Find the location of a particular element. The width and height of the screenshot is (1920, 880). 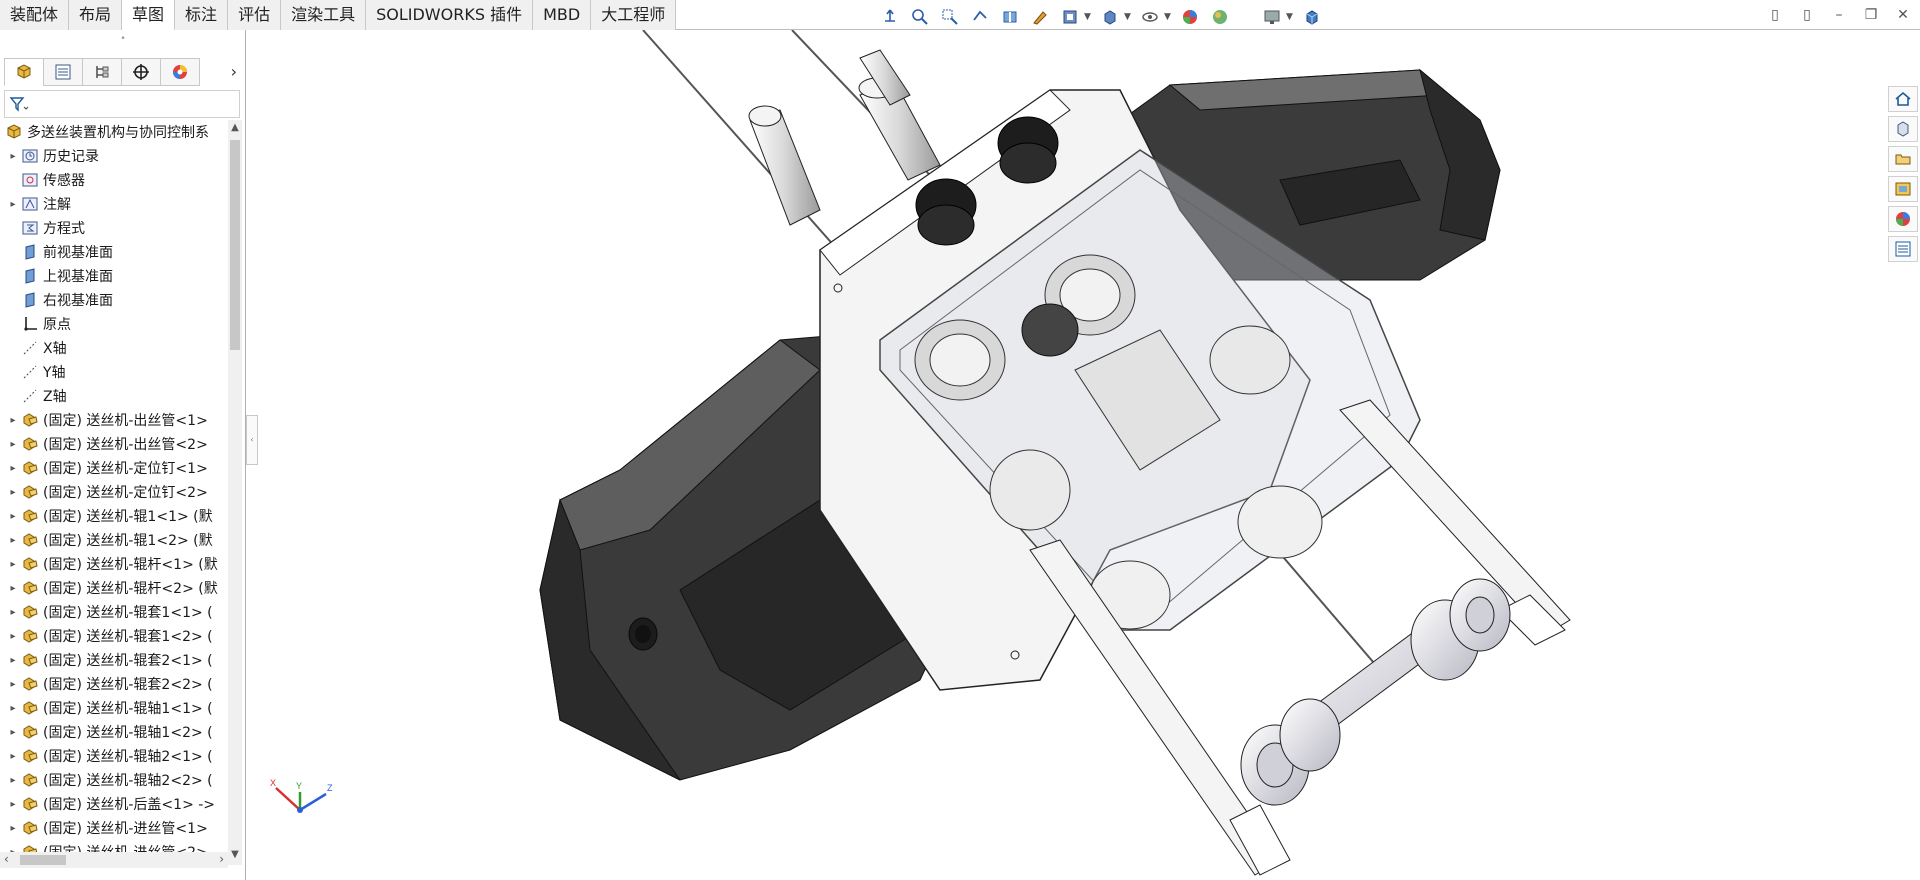

tab-6: SOLIDWORKS 插件 is located at coordinates (450, 15).